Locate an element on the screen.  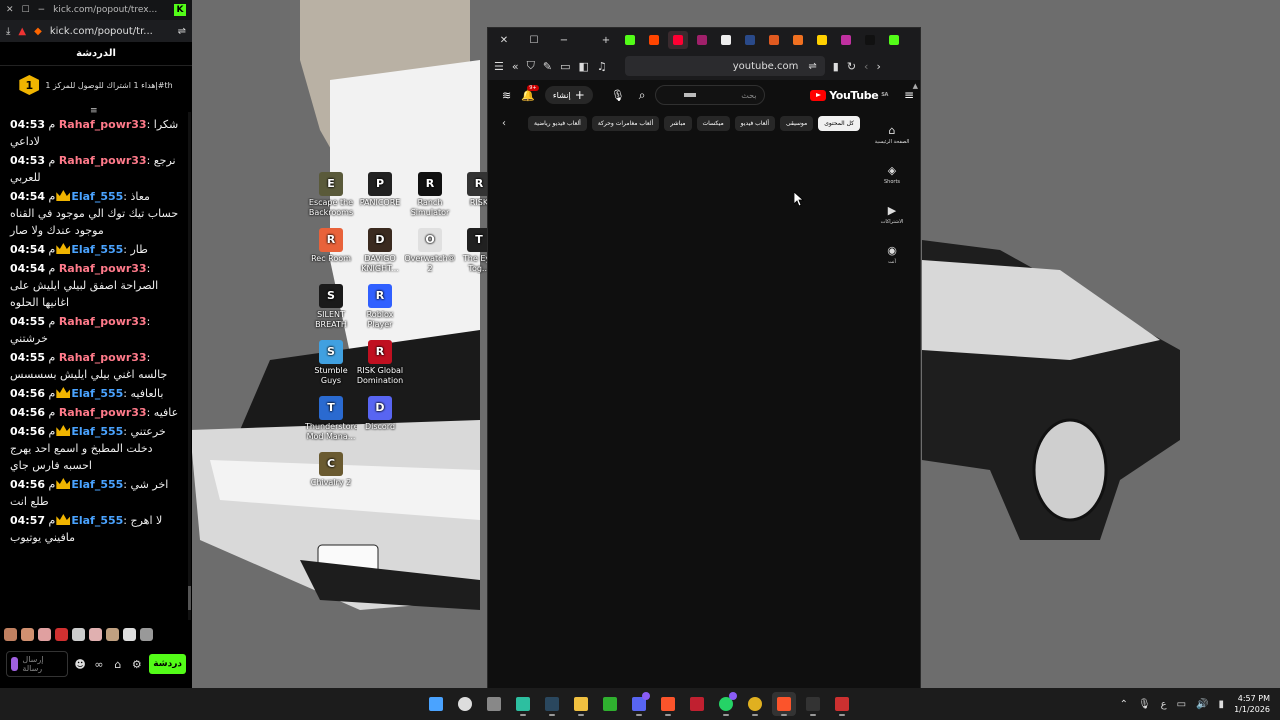
sidebar-item: ▶ الاشتراكات is located at coordinates (892, 214).